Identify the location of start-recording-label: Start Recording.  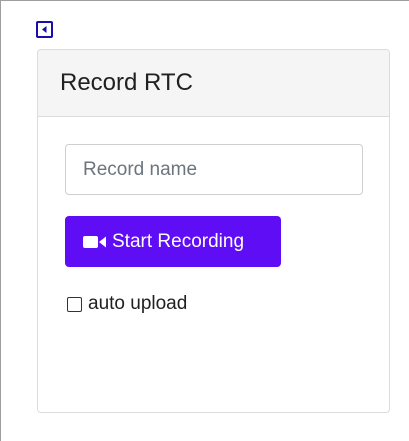
(178, 241).